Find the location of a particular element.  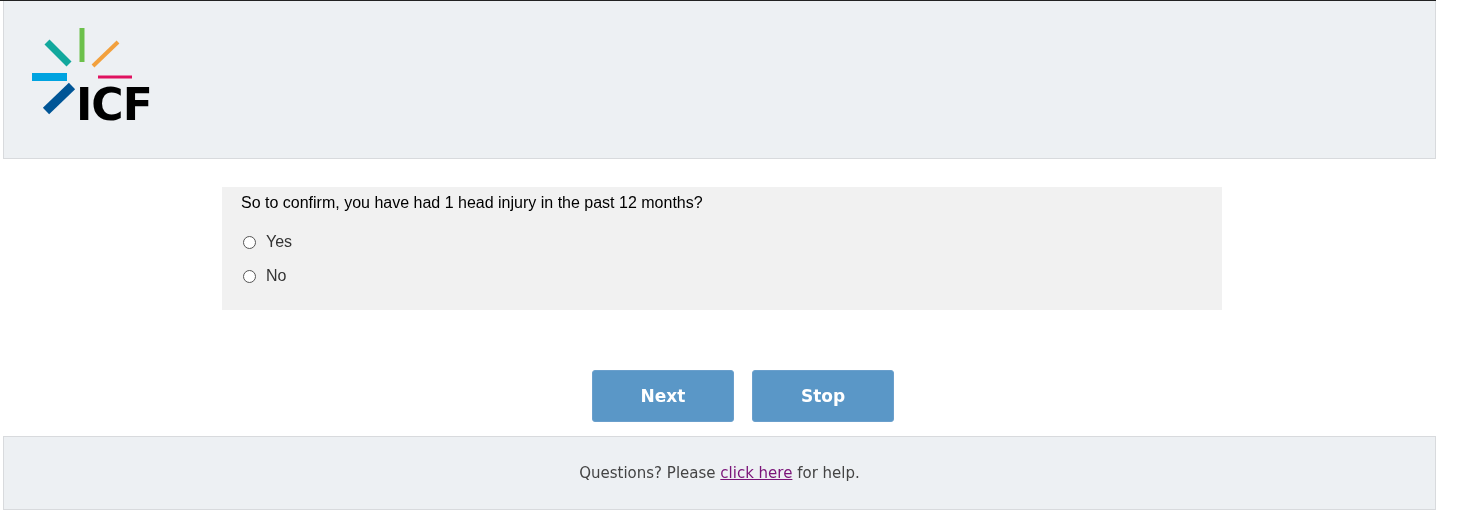

question-text: So to confirm, you have had 1 head injury in the past 12 months? is located at coordinates (472, 203).